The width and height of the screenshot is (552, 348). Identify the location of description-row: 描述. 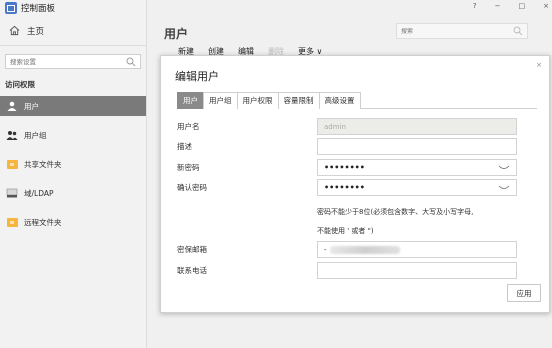
(357, 146).